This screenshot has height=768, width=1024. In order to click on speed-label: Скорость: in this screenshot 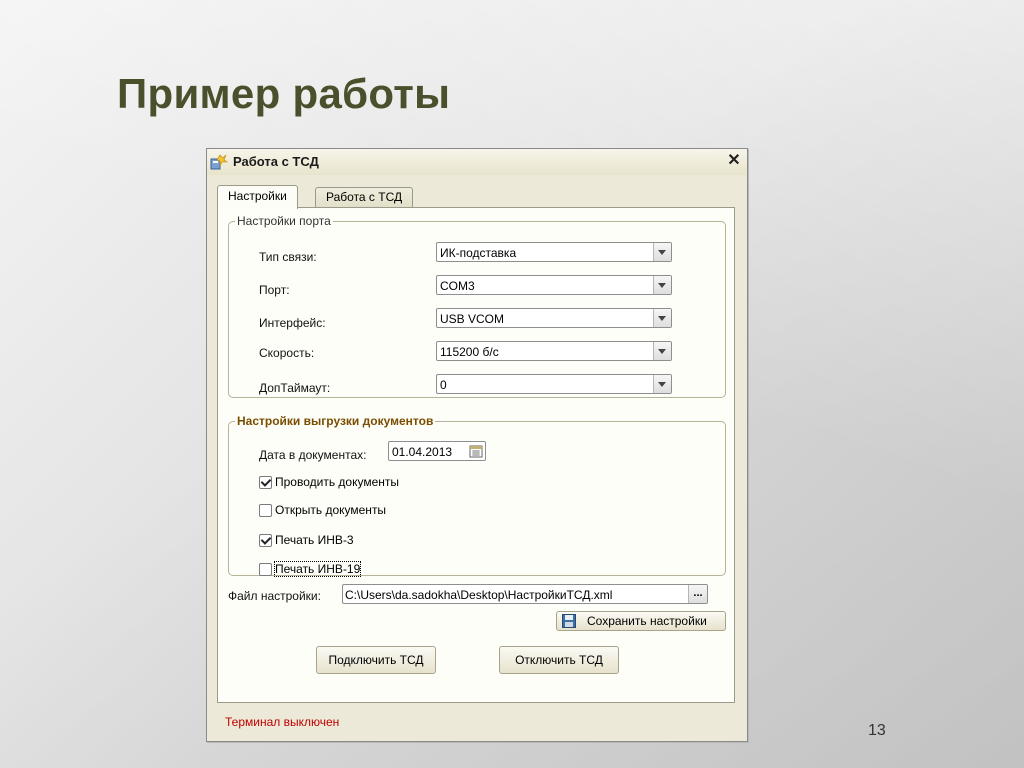, I will do `click(287, 353)`.